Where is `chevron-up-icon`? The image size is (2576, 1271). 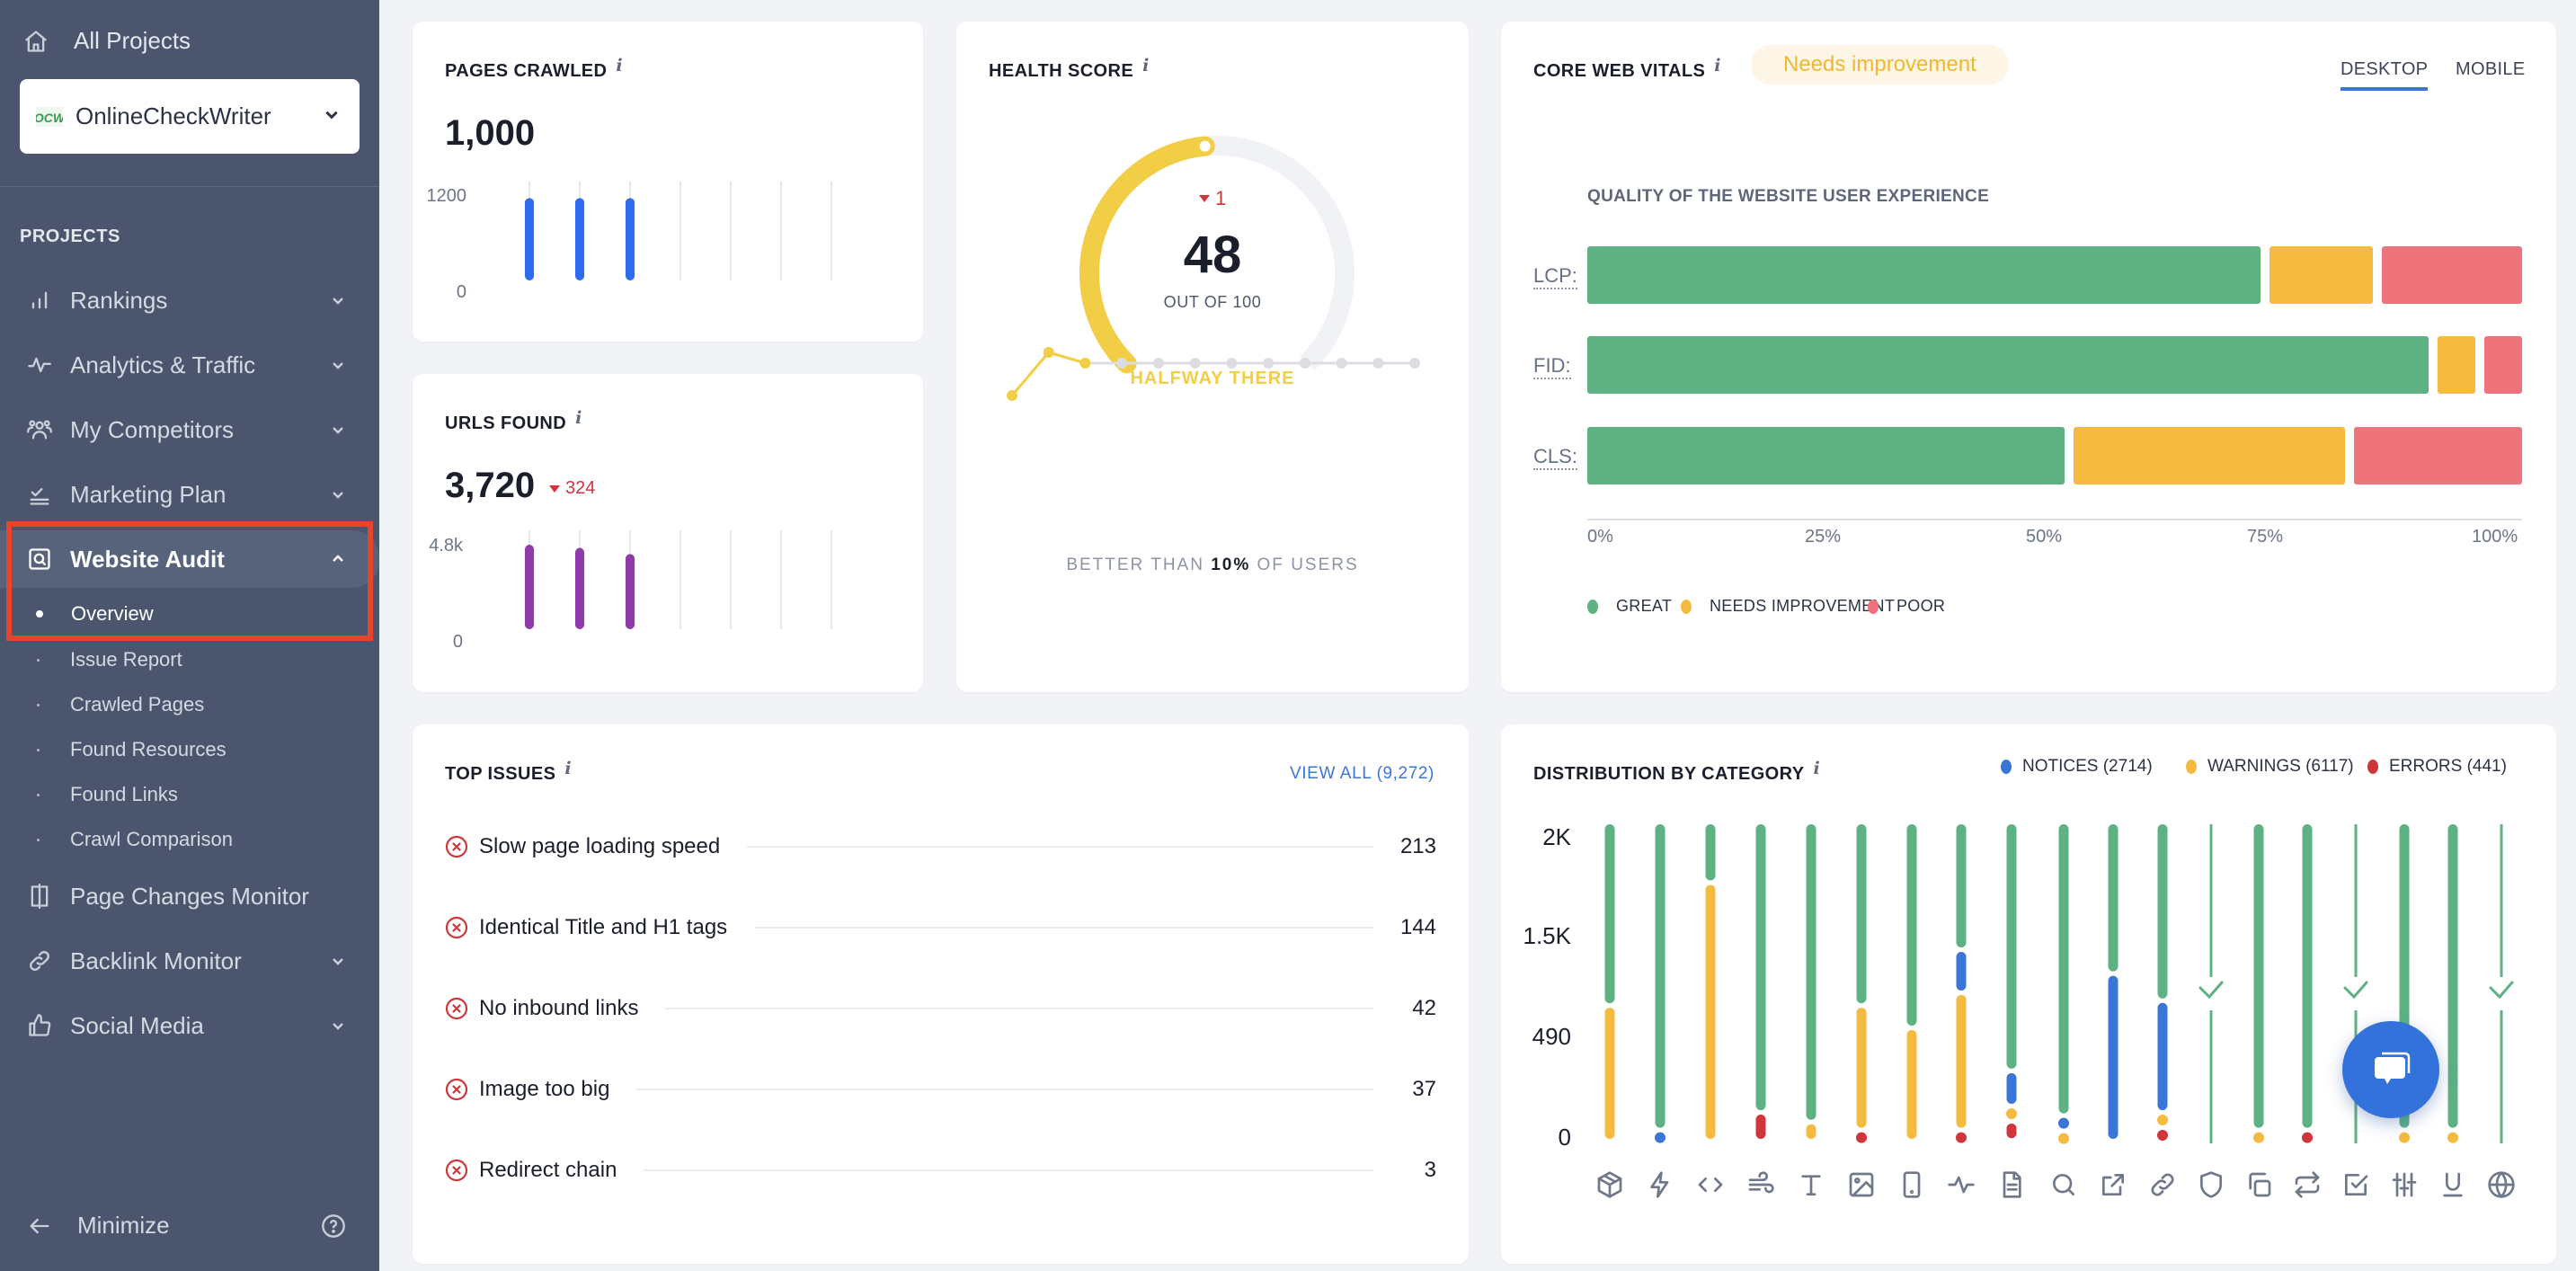
chevron-up-icon is located at coordinates (338, 559).